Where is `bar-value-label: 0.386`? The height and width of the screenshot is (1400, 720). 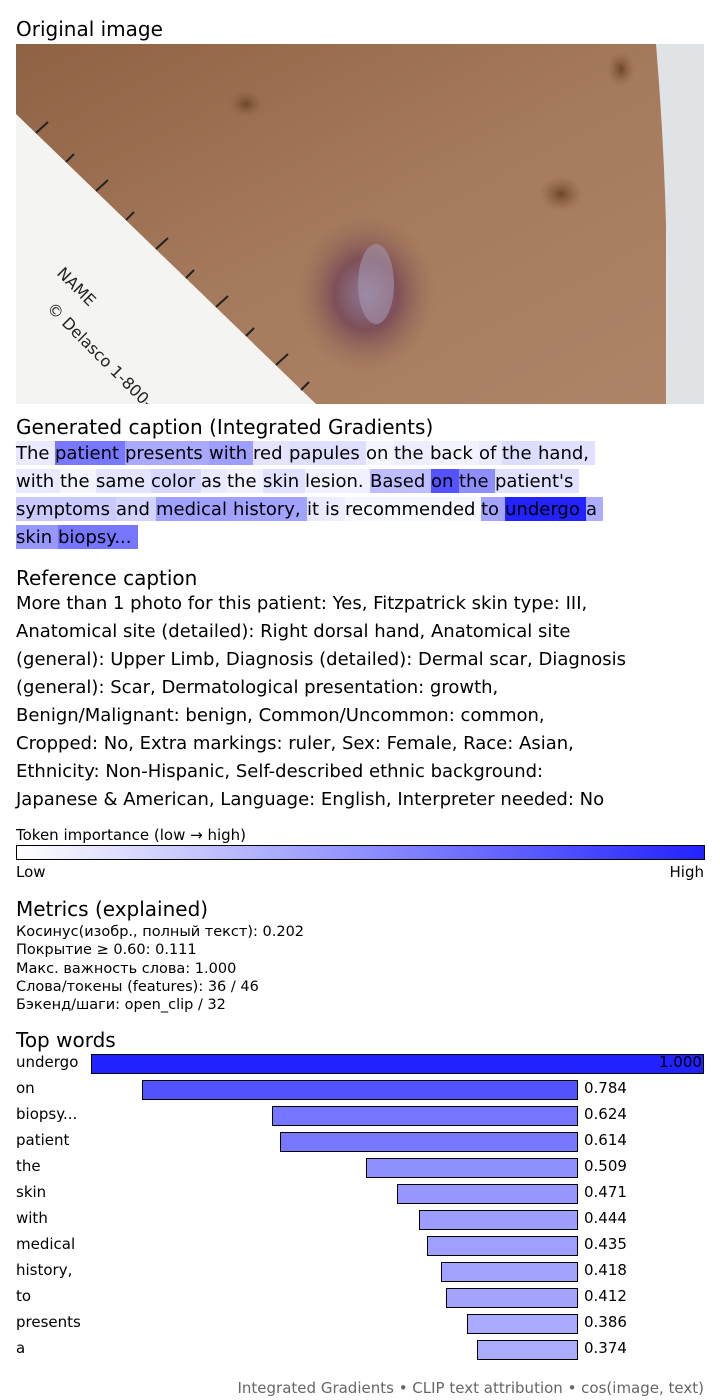 bar-value-label: 0.386 is located at coordinates (605, 1322).